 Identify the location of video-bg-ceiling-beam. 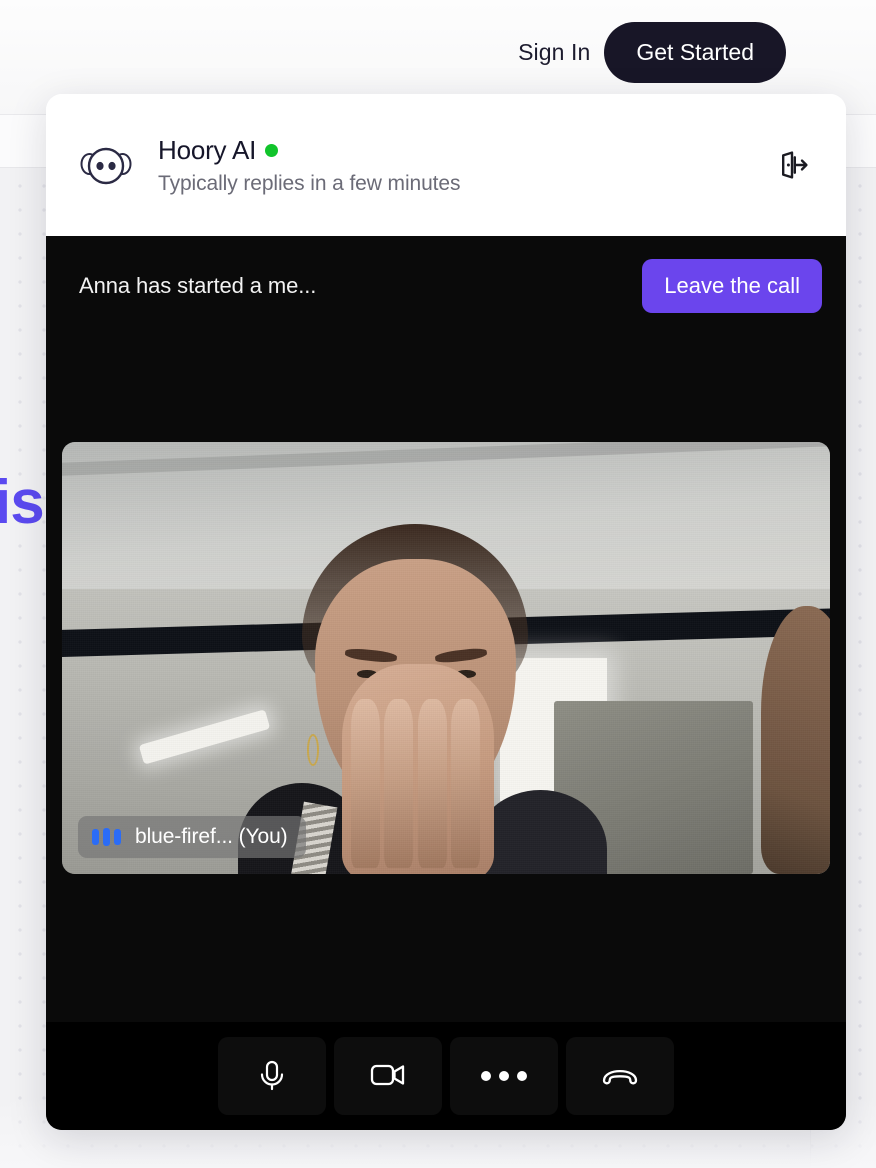
(446, 460).